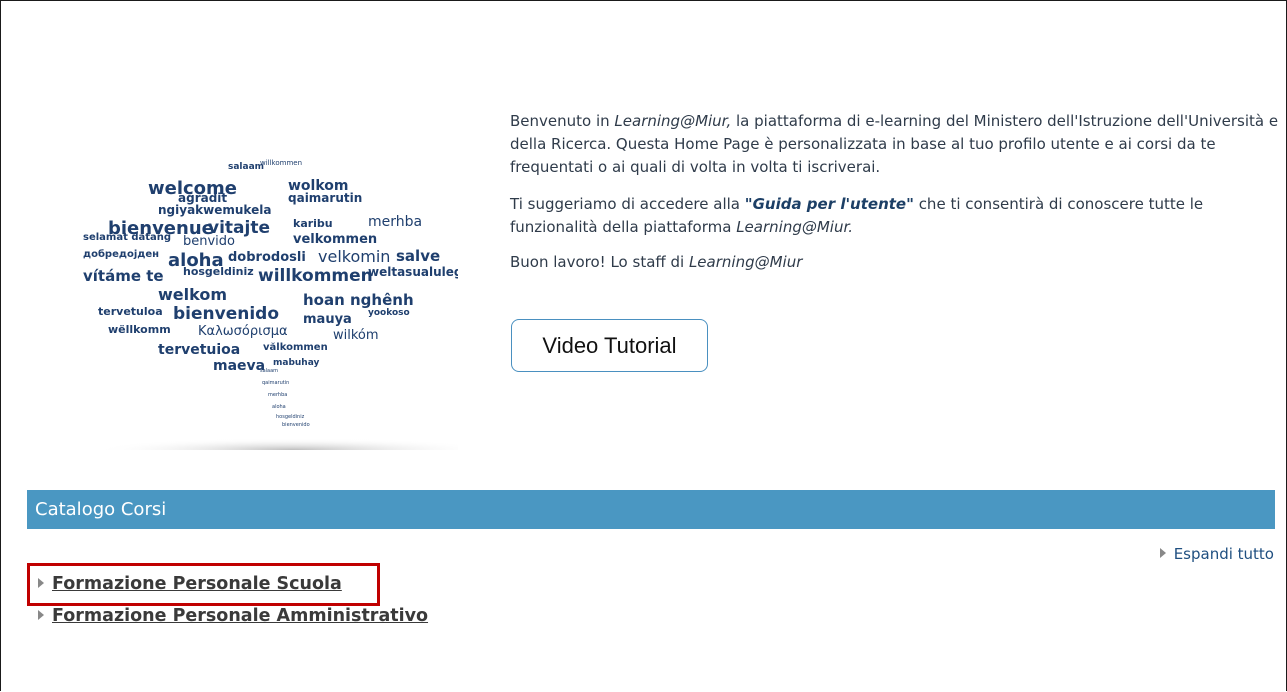 The height and width of the screenshot is (692, 1287). I want to click on cloud-word: velkomin, so click(354, 256).